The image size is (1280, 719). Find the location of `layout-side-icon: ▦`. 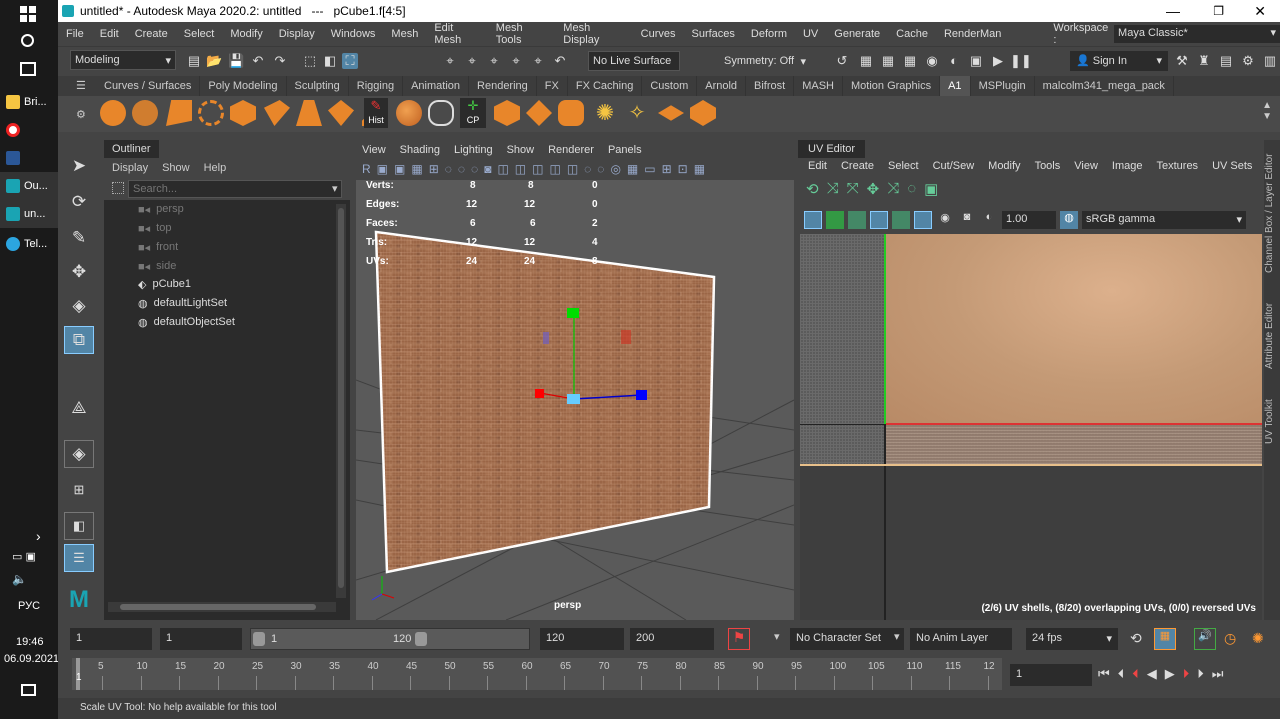

layout-side-icon: ▦ is located at coordinates (699, 170).